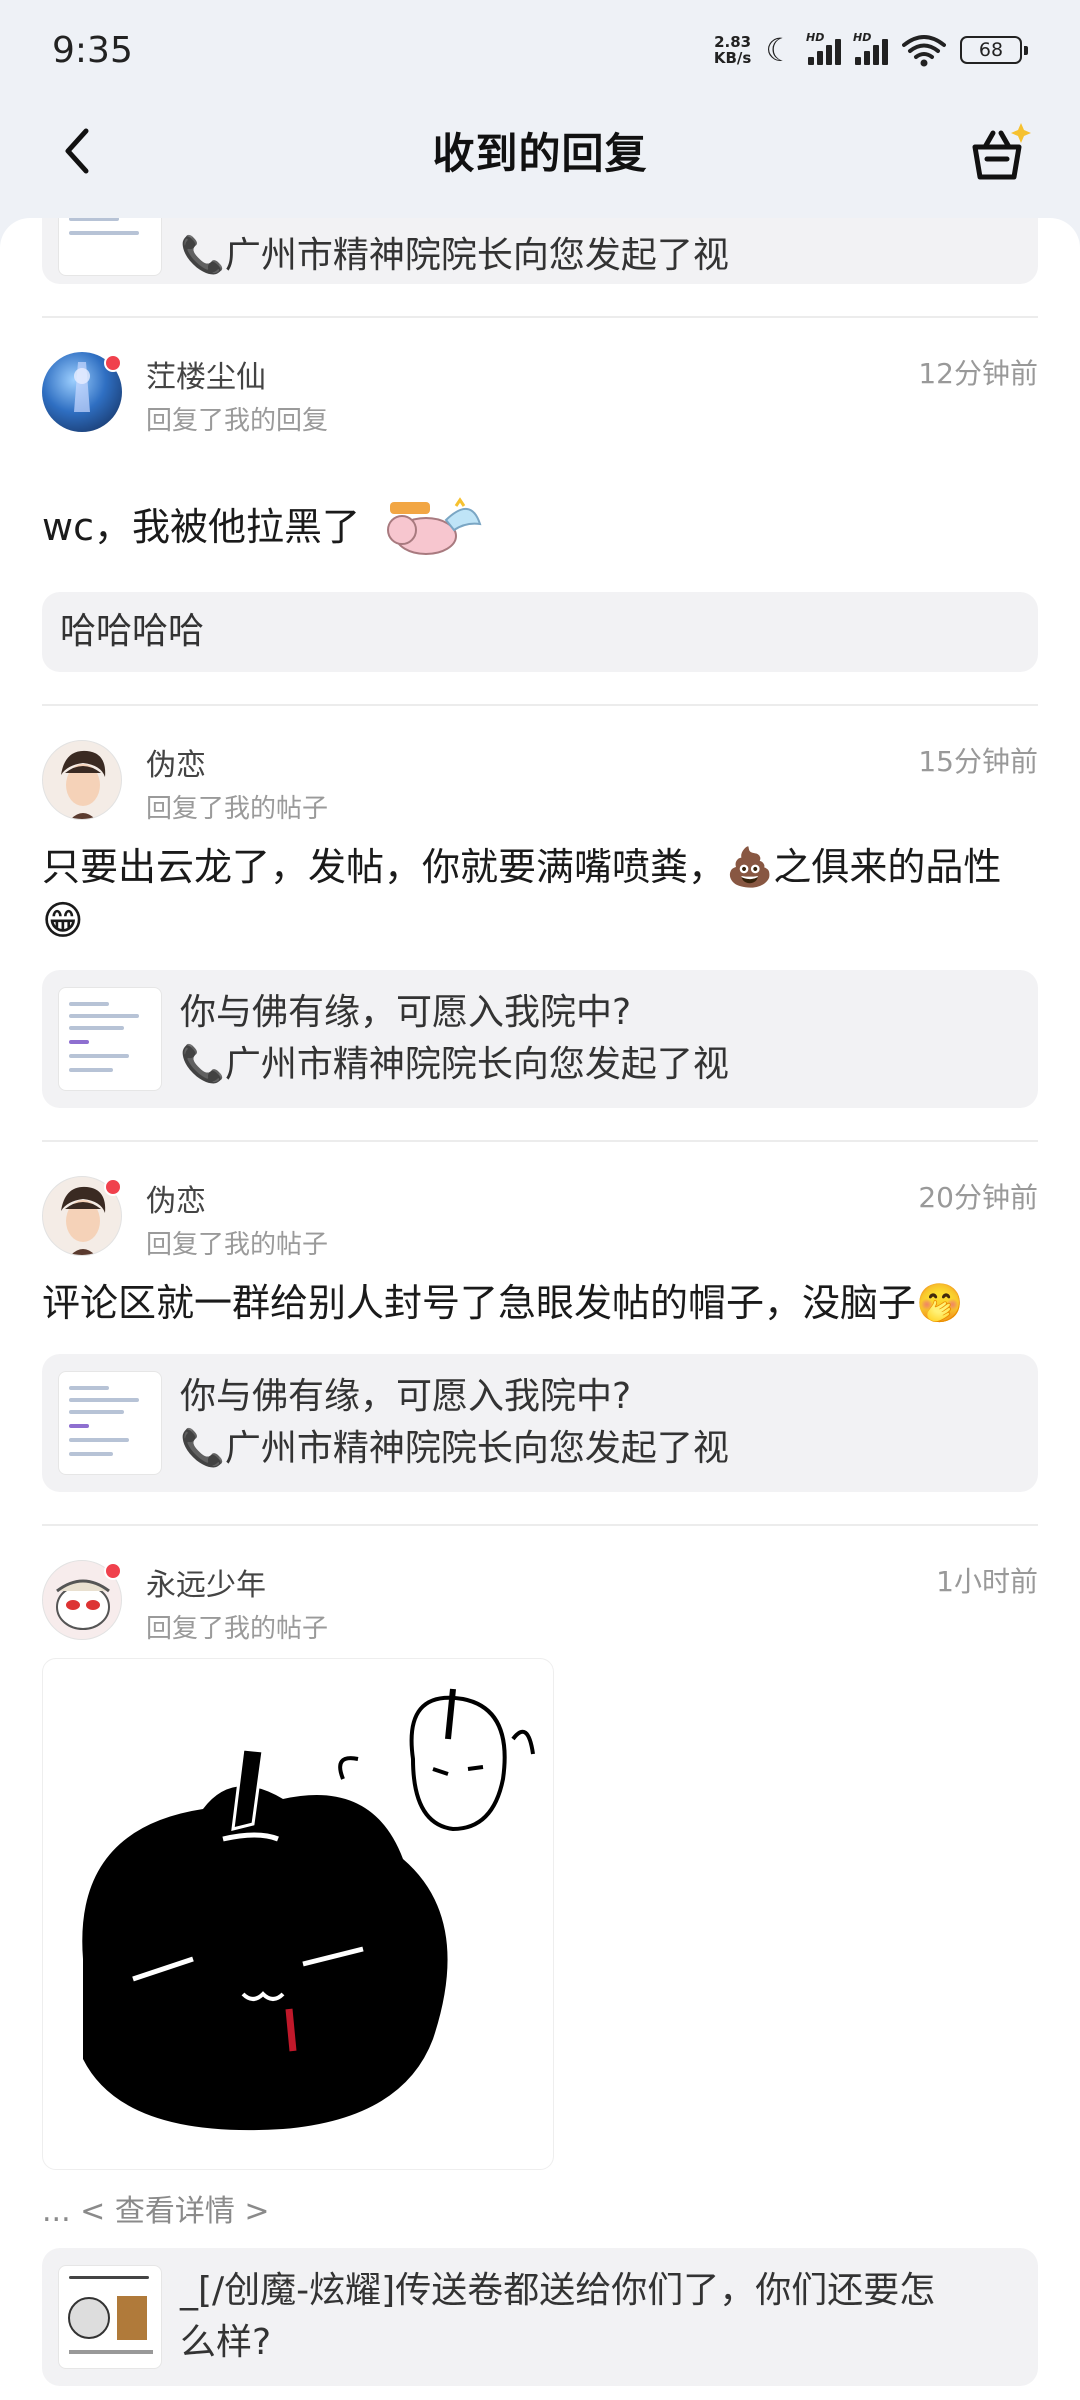  Describe the element at coordinates (522, 867) in the screenshot. I see `reply-text-line: 只要出云龙了，发帖，你就要满嘴喷粪，💩之俱来的品性` at that location.